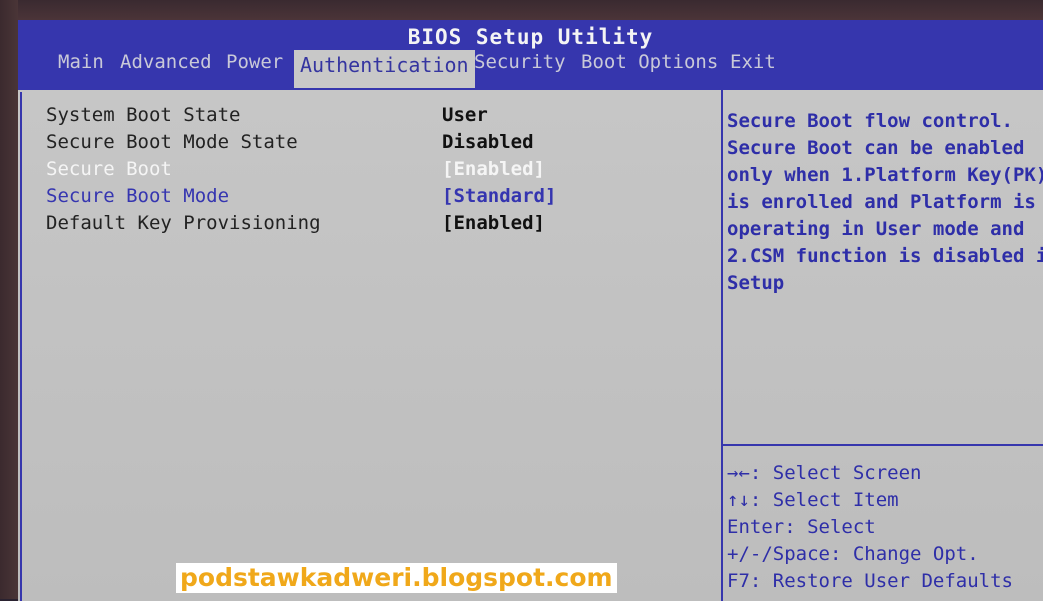  Describe the element at coordinates (21, 346) in the screenshot. I see `pane-edge` at that location.